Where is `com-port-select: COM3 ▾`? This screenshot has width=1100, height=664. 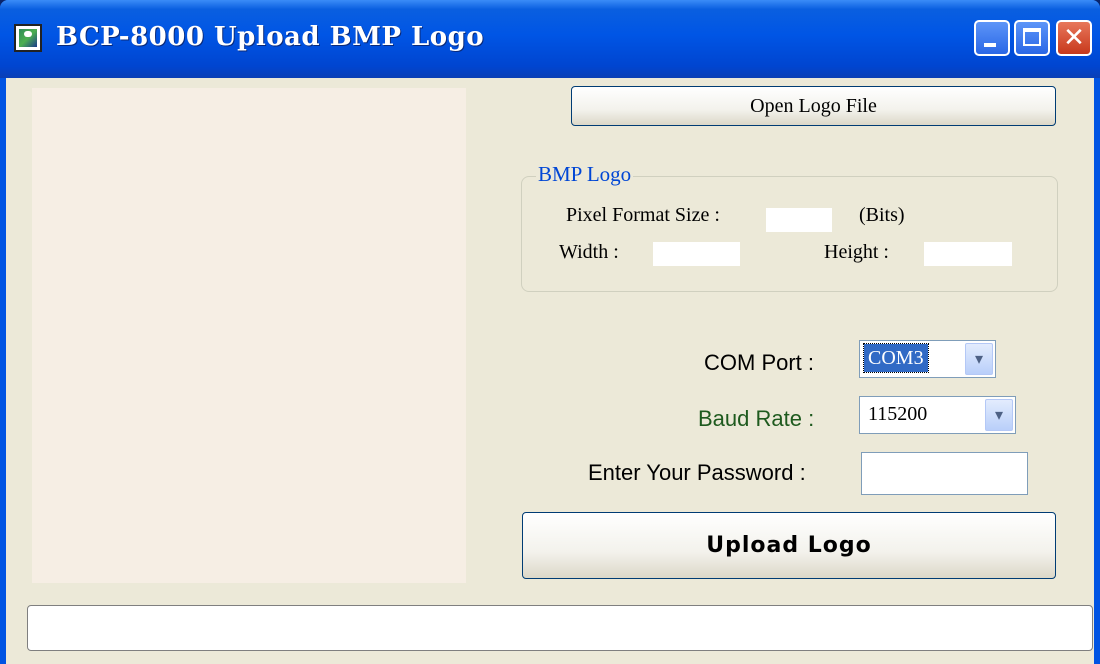
com-port-select: COM3 ▾ is located at coordinates (927, 359).